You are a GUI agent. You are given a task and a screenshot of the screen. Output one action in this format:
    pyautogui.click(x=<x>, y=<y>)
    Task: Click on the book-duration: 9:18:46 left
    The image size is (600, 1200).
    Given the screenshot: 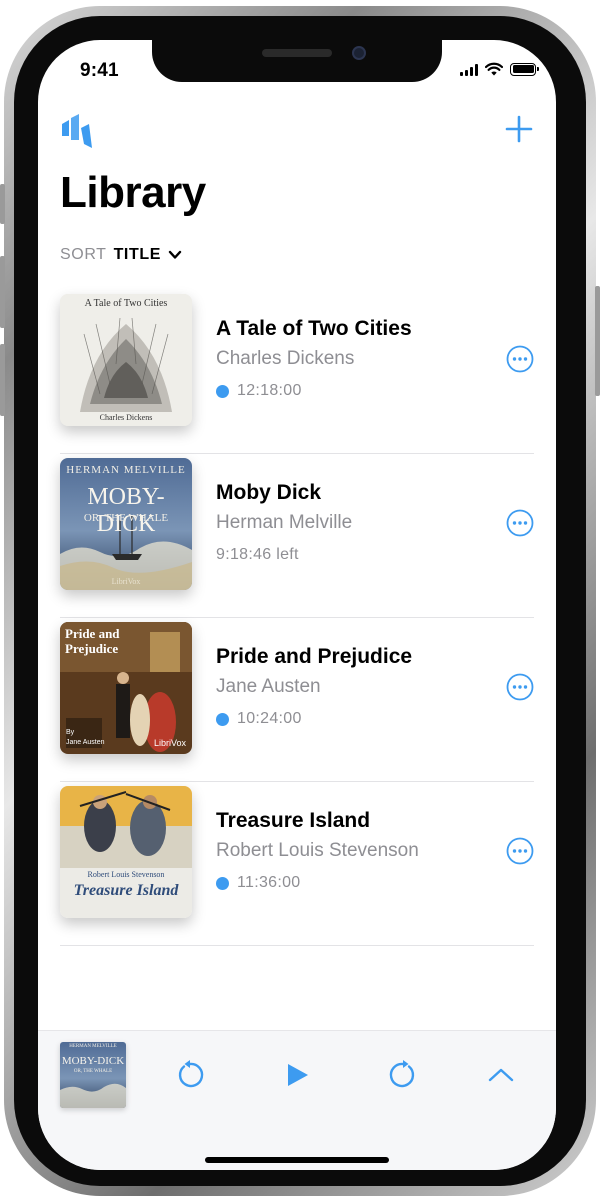 What is the action you would take?
    pyautogui.click(x=257, y=555)
    